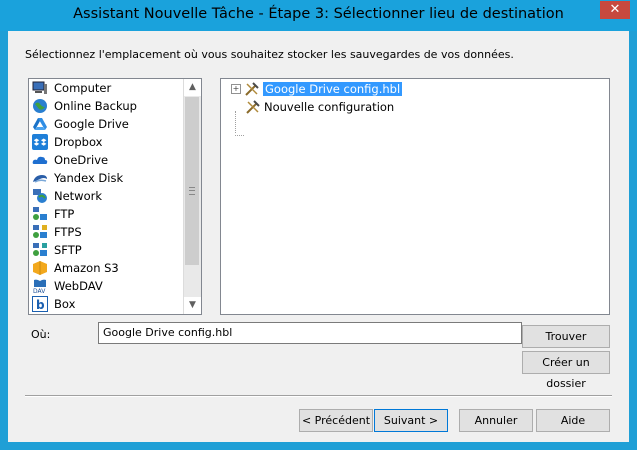 The height and width of the screenshot is (450, 637). I want to click on next-button: Suivant >, so click(411, 420).